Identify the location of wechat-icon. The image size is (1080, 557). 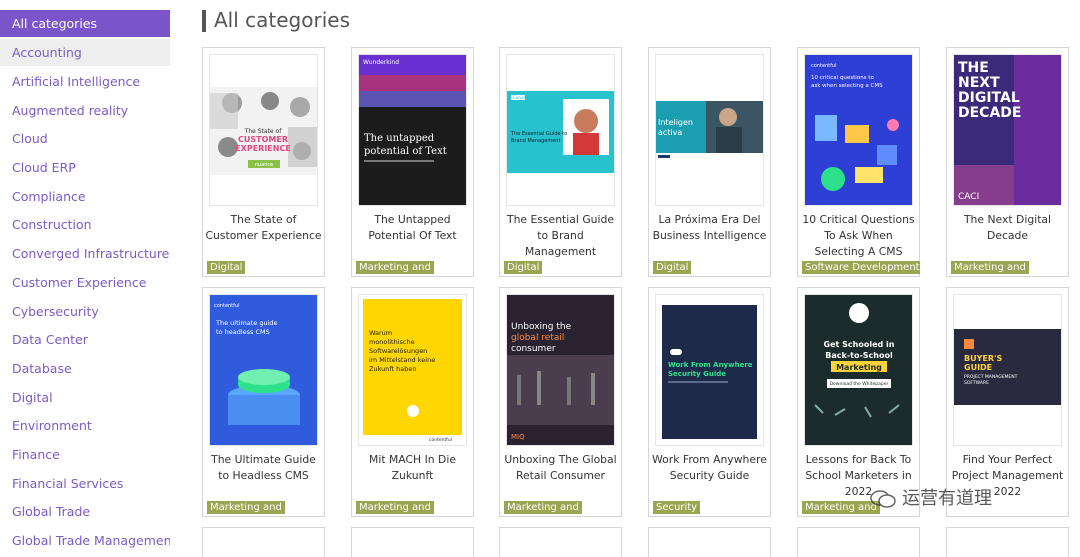
(883, 499).